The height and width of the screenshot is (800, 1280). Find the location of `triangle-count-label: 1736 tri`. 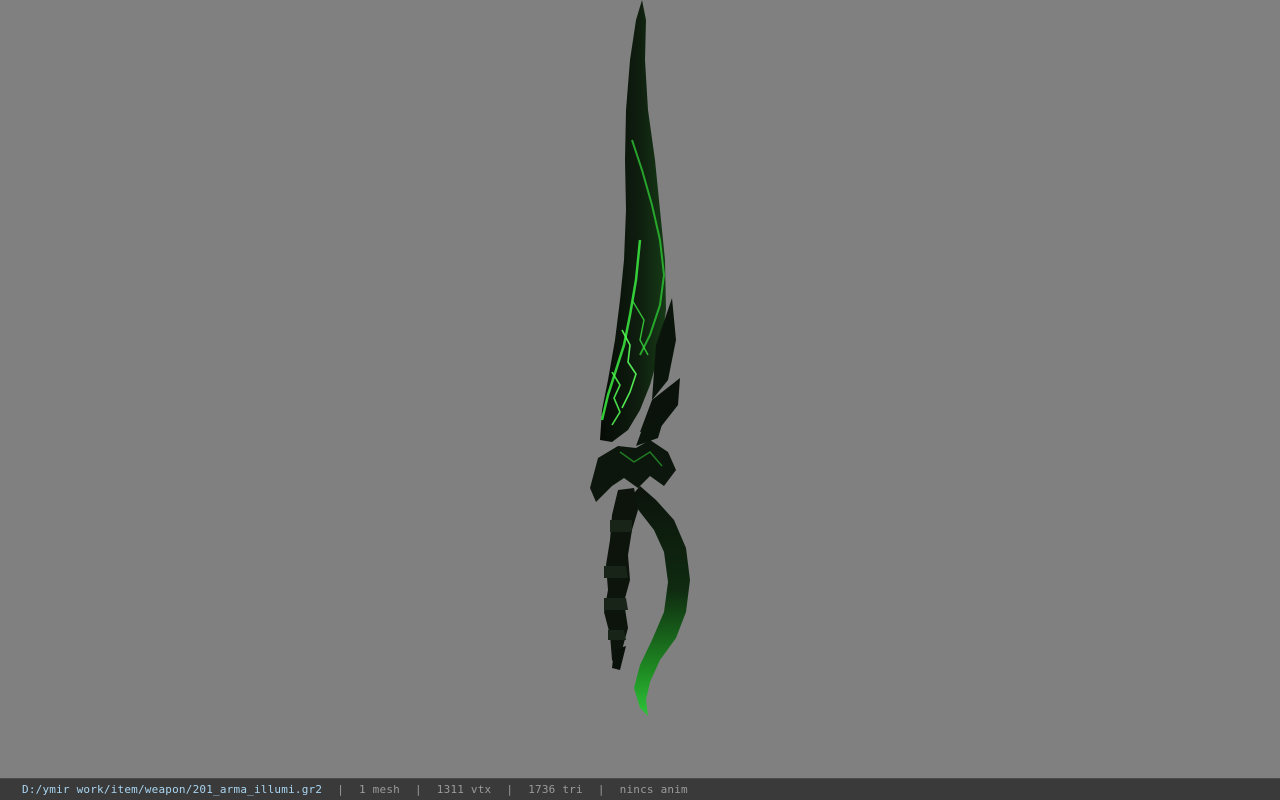

triangle-count-label: 1736 tri is located at coordinates (555, 789).